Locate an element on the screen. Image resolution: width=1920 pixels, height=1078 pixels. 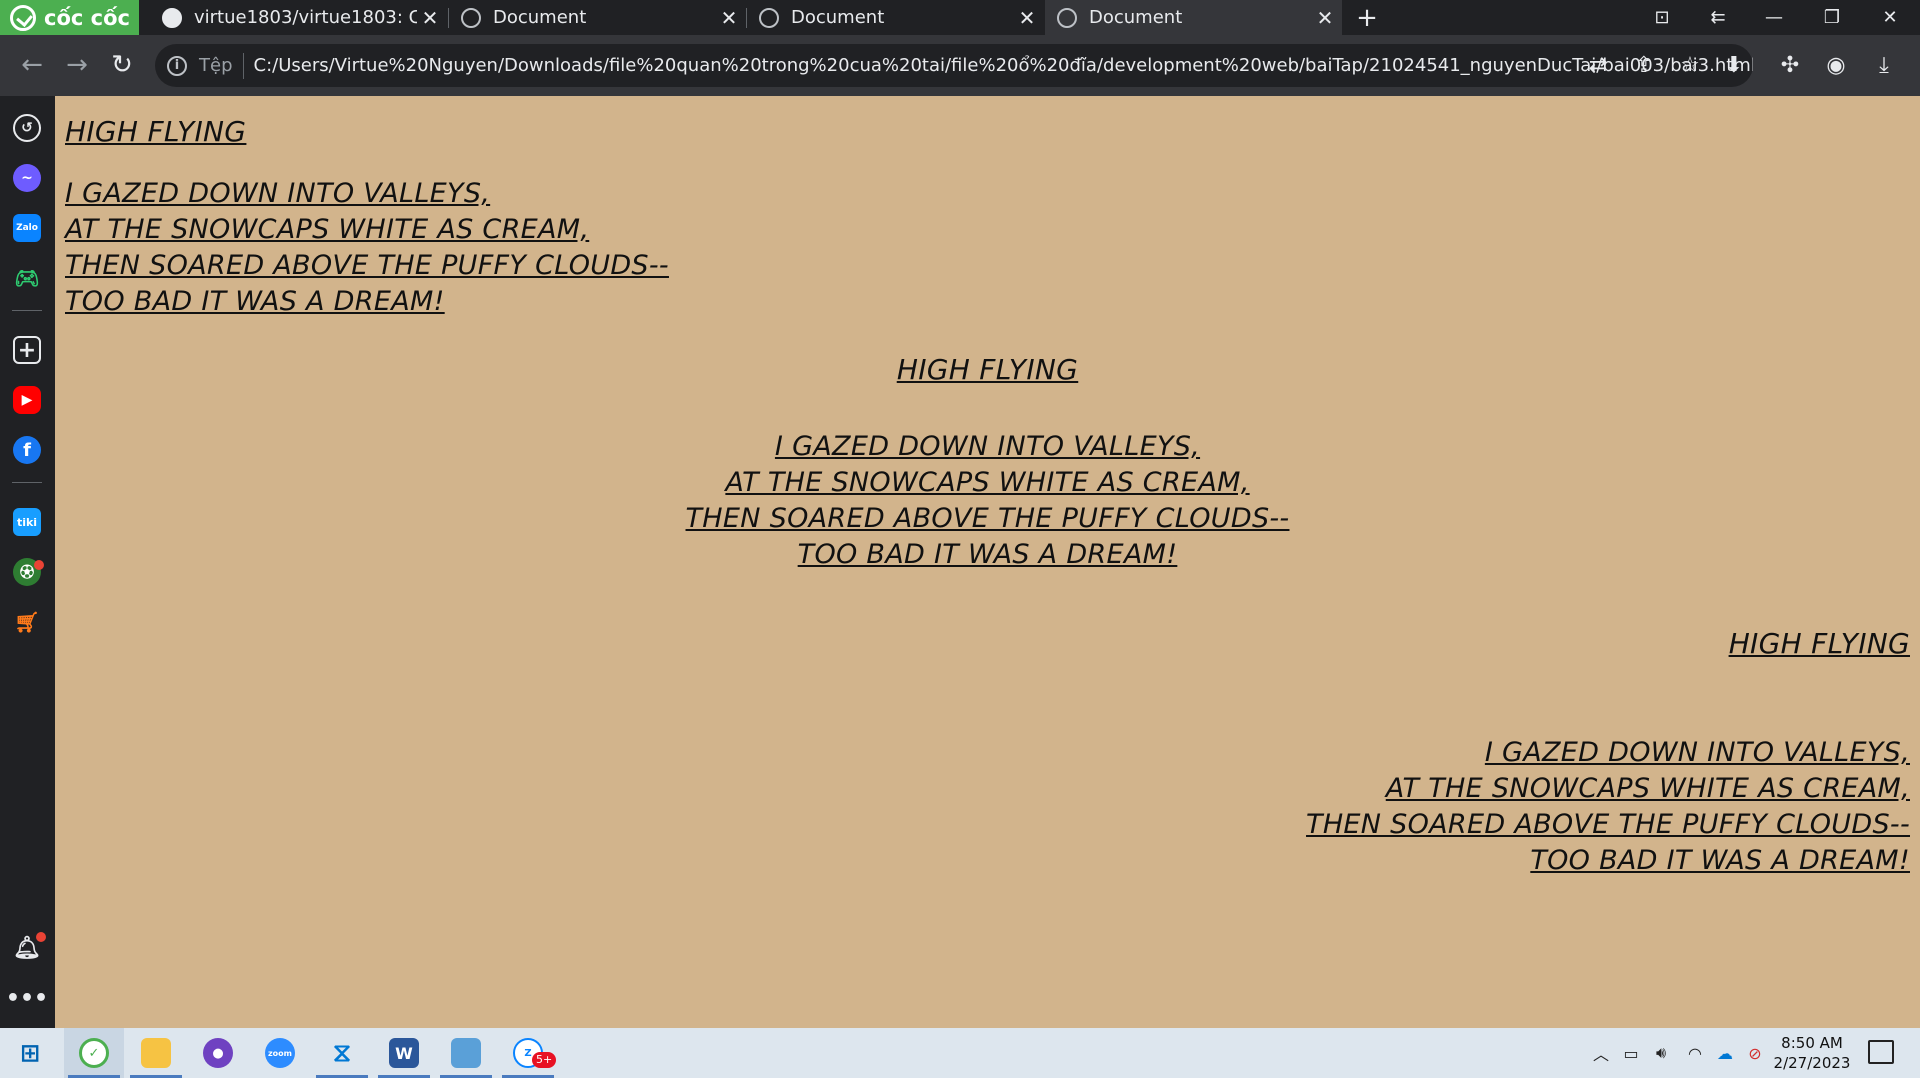
extensions-icon: ✣ is located at coordinates (1790, 65).